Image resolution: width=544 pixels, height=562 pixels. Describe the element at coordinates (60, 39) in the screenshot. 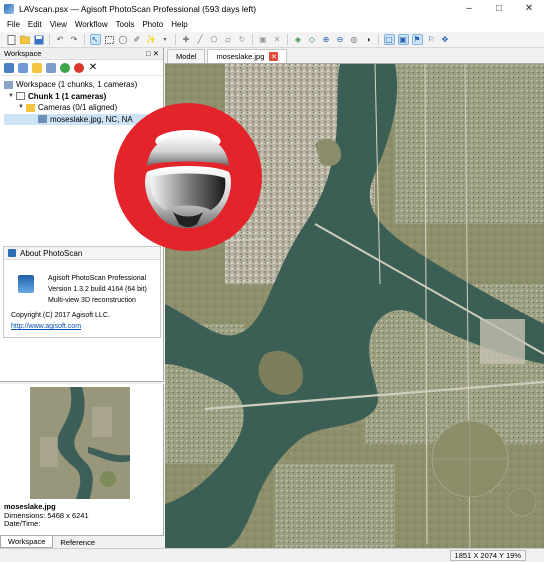

I see `undo-icon: ↶` at that location.